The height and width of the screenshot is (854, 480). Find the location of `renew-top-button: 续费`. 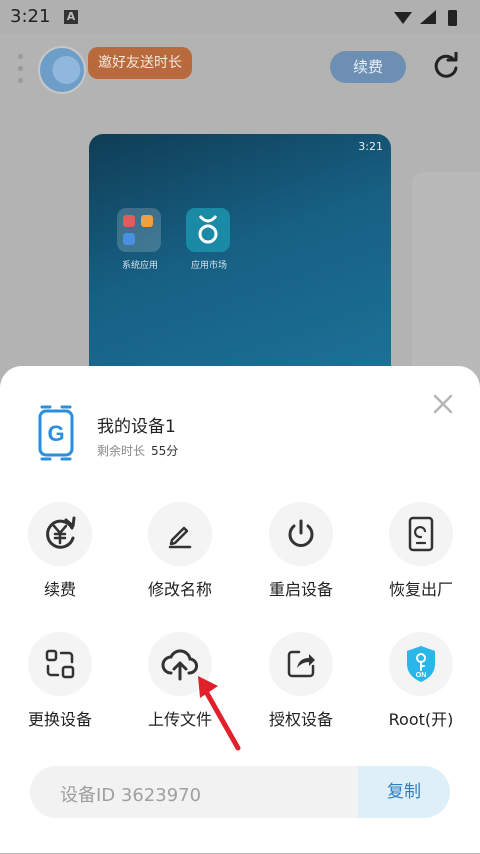

renew-top-button: 续费 is located at coordinates (368, 67).